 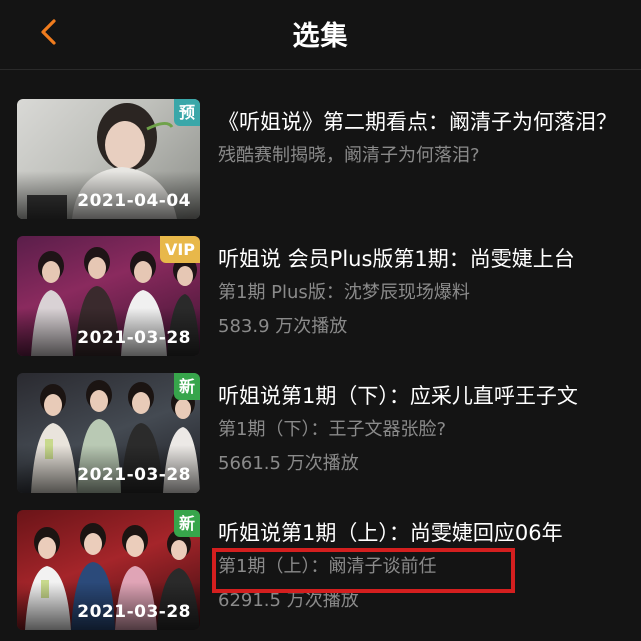 I want to click on episode-info: 《听姐说》第二期看点：阚清子为何落泪？ 残酷赛制揭晓，阚清子为何落泪?, so click(x=420, y=134).